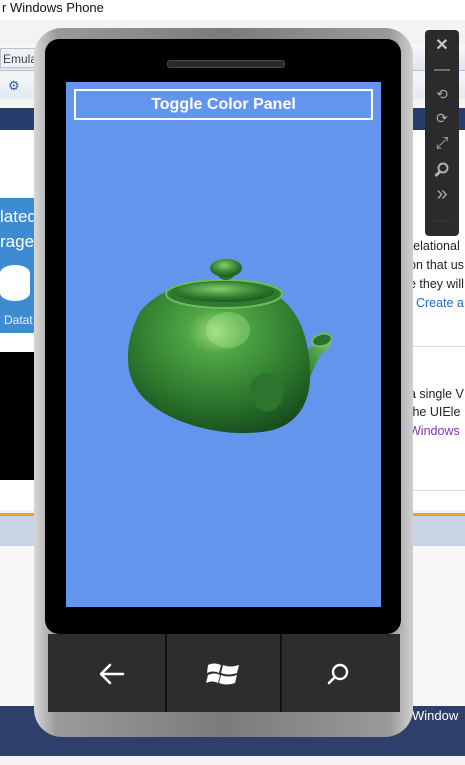  I want to click on article-text: on that us, so click(436, 265).